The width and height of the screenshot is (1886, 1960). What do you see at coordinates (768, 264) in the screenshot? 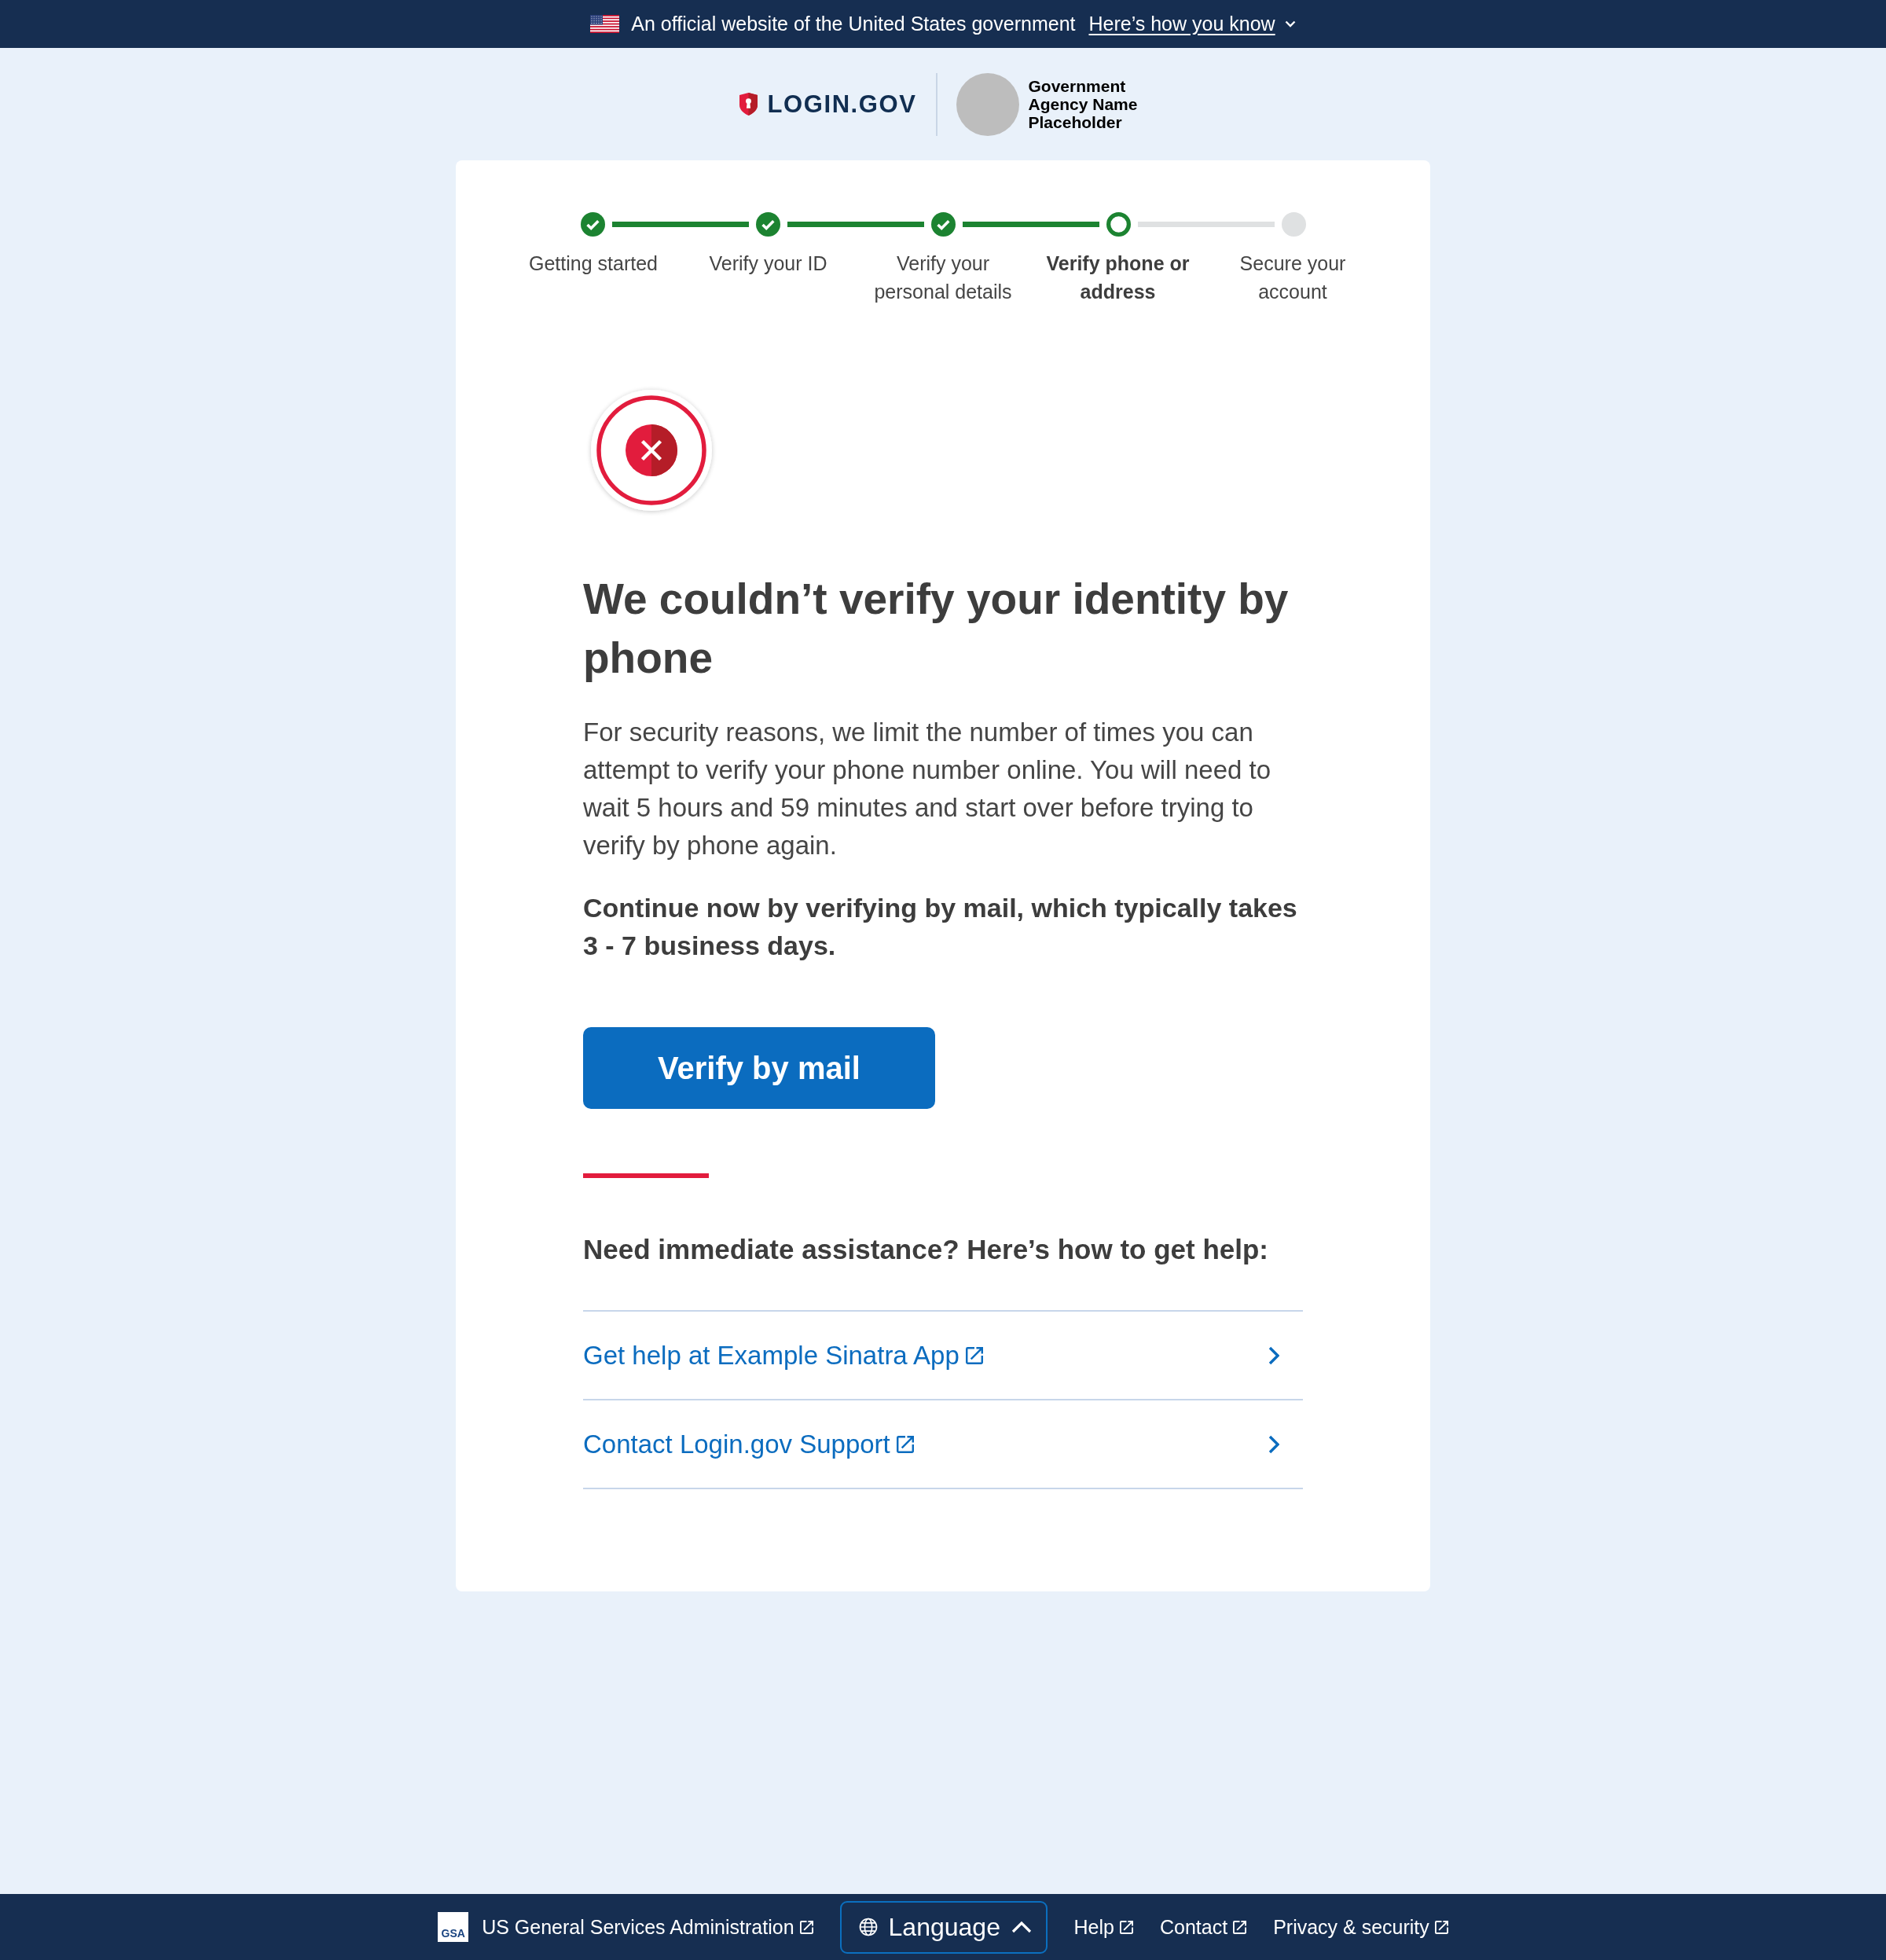
I see `step-label: Verify your ID` at bounding box center [768, 264].